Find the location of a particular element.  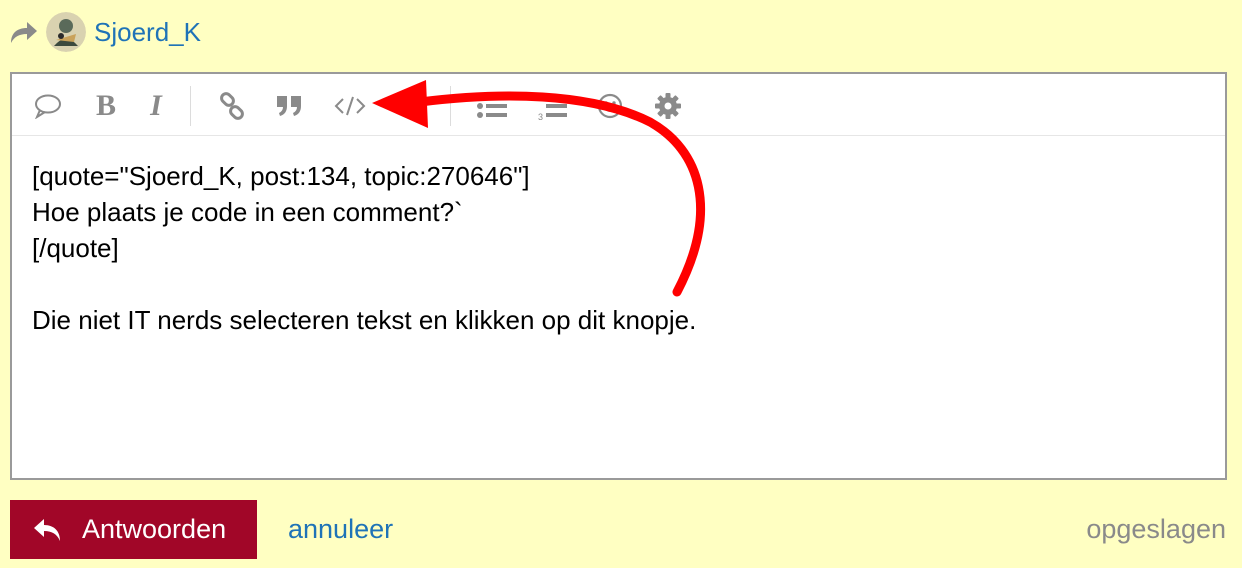

cancel-link: annuleer is located at coordinates (340, 529).